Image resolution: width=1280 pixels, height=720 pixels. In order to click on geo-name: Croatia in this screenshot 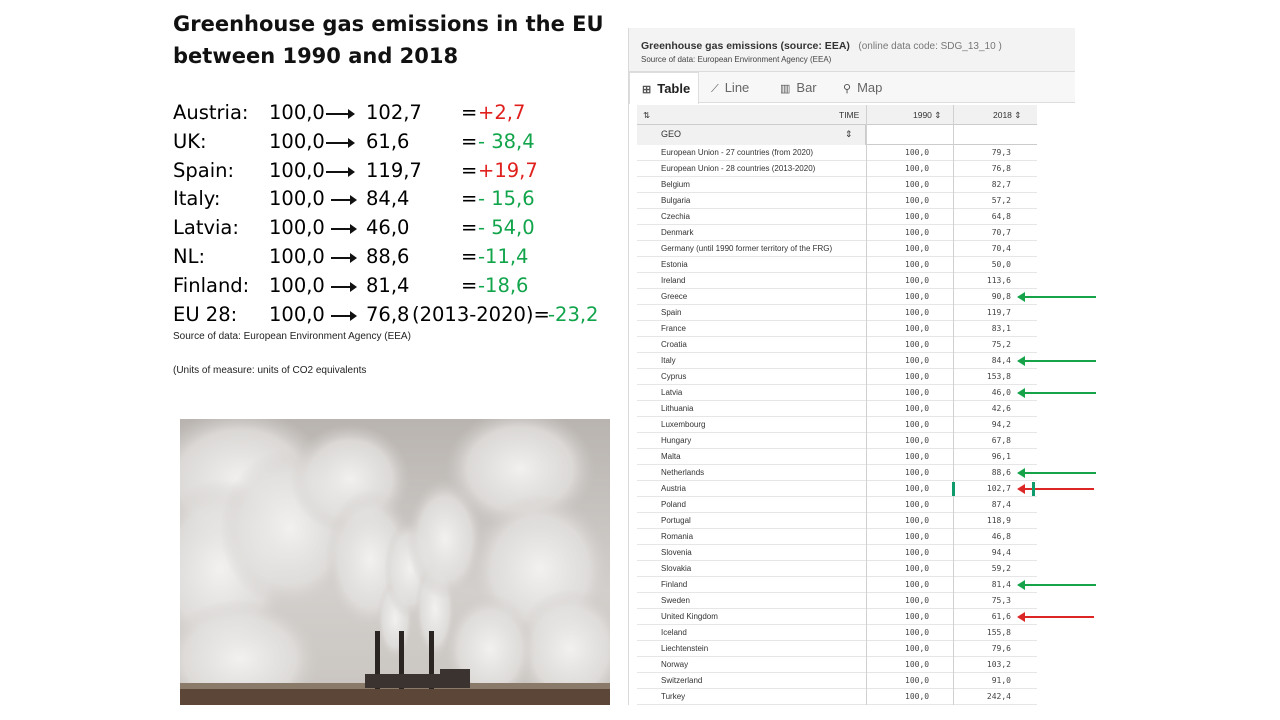, I will do `click(674, 344)`.